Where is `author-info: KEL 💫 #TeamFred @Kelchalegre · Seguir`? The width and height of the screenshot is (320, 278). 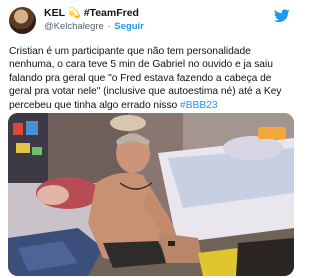 author-info: KEL 💫 #TeamFred @Kelchalegre · Seguir is located at coordinates (94, 20).